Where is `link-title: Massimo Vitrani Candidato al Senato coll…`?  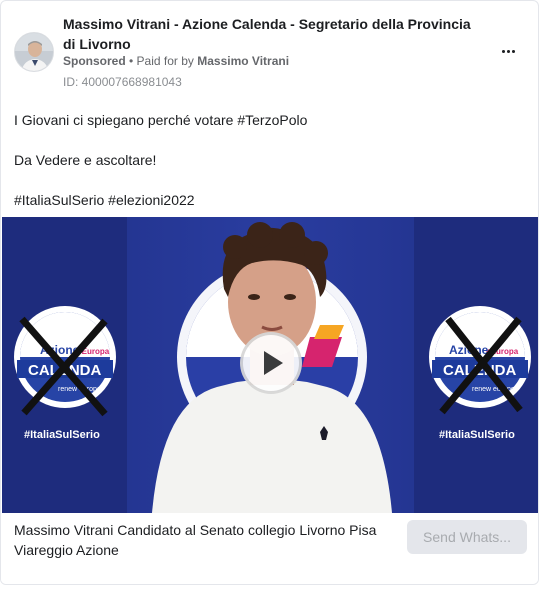
link-title: Massimo Vitrani Candidato al Senato coll… is located at coordinates (204, 540).